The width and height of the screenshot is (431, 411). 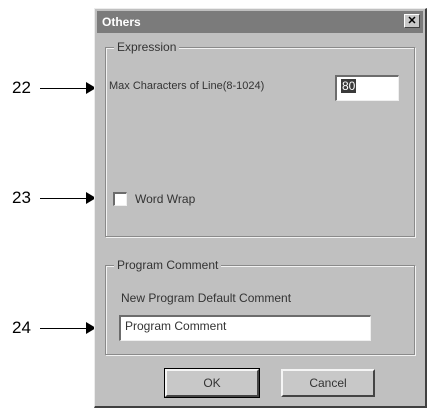 I want to click on callout-number: 24, so click(x=21, y=327).